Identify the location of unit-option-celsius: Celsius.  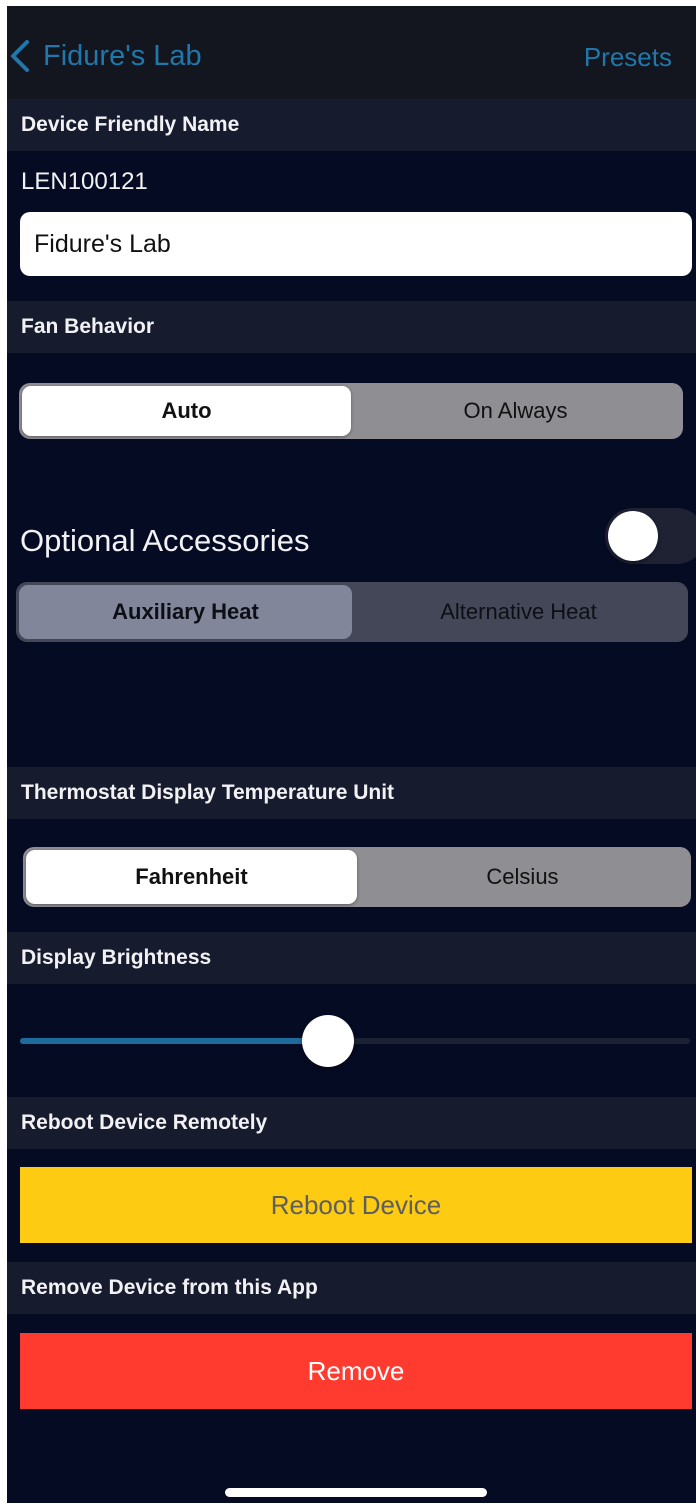
(522, 877).